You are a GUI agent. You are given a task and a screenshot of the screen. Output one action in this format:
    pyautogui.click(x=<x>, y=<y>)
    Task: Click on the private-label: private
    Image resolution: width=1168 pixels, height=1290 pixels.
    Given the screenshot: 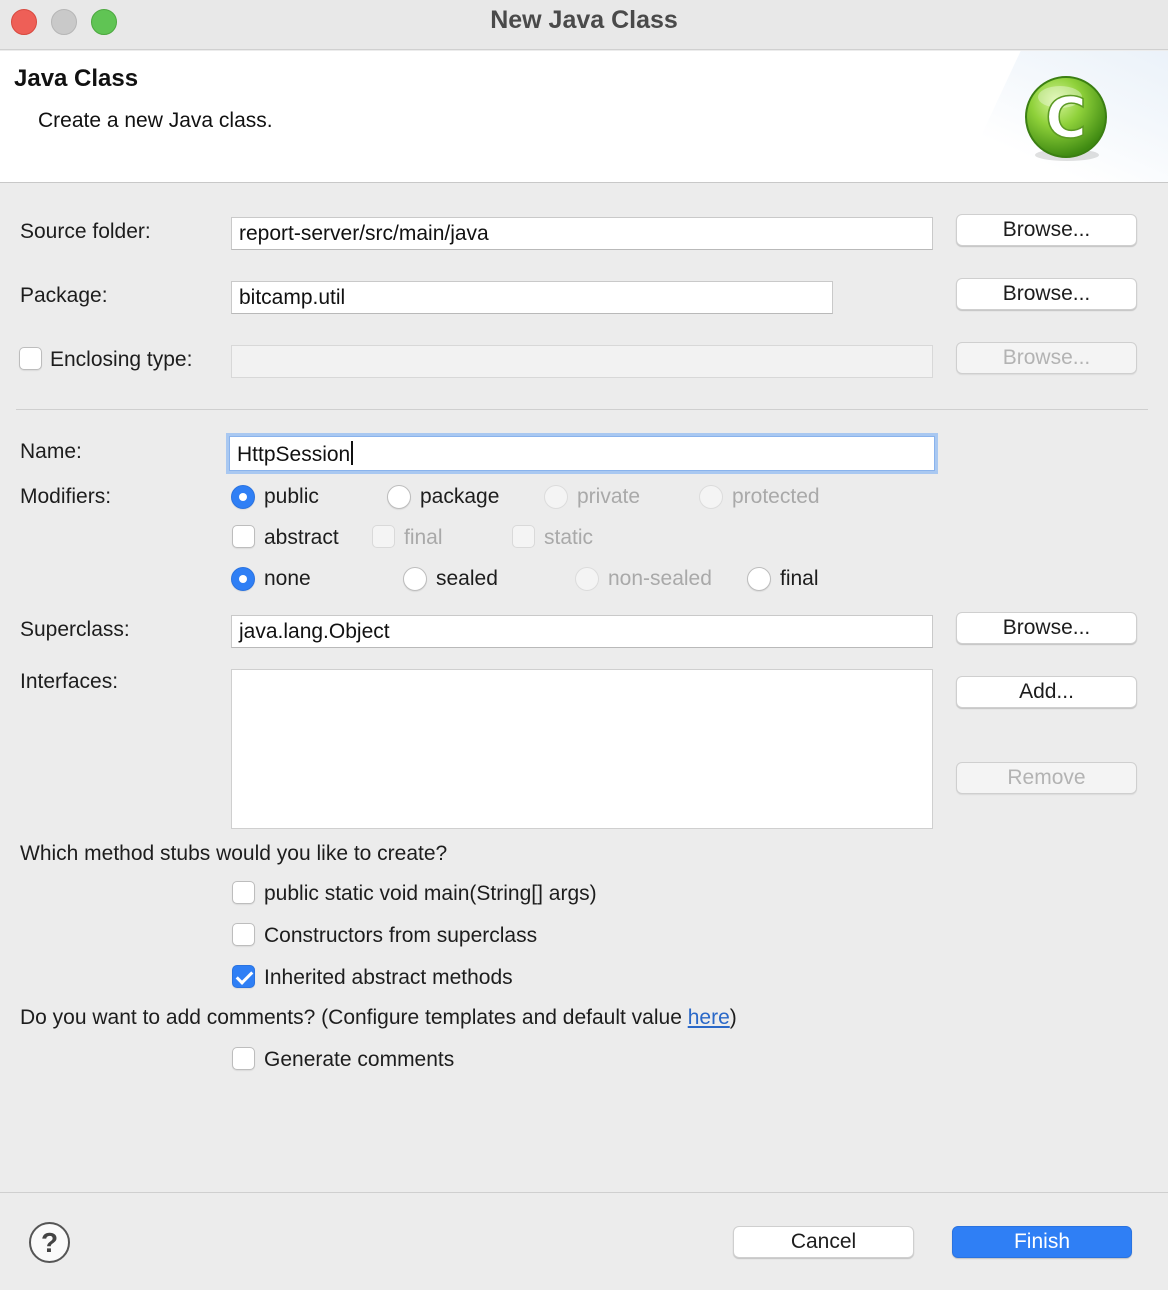 What is the action you would take?
    pyautogui.click(x=609, y=496)
    